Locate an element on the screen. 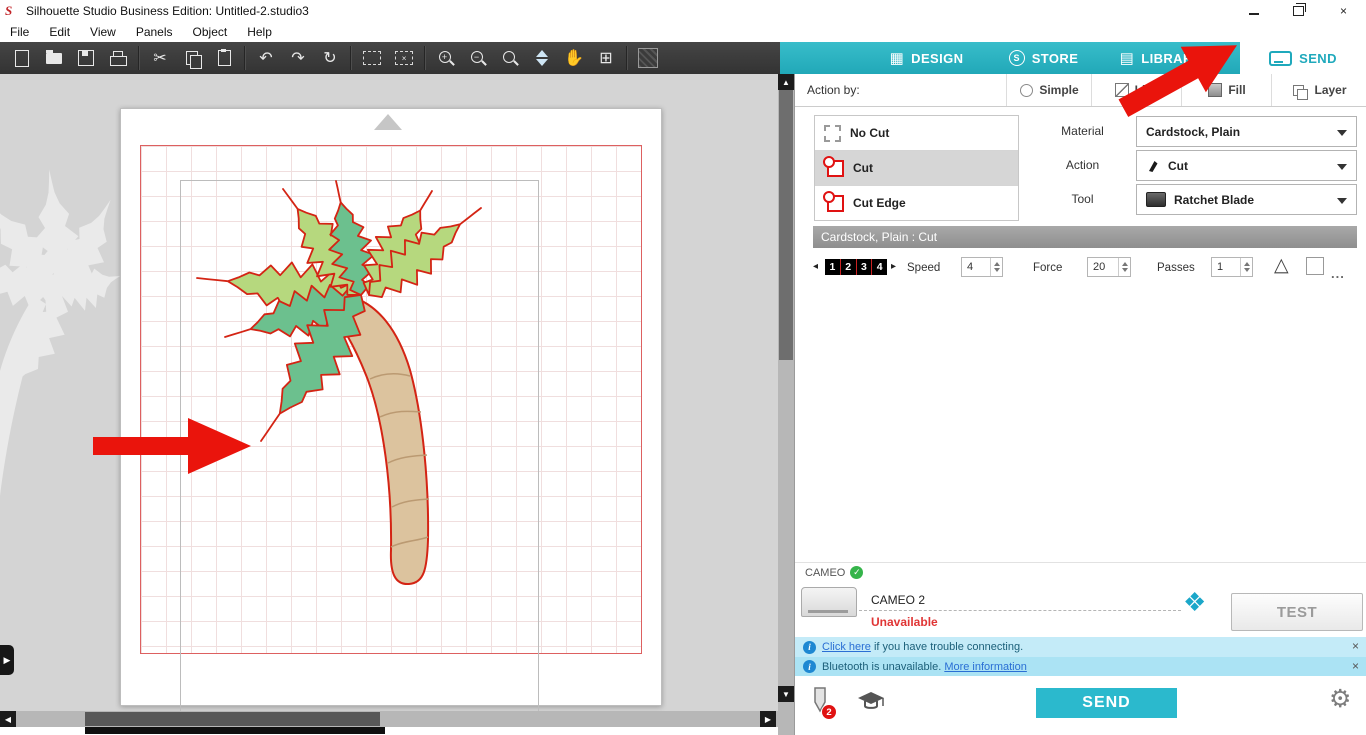  radio-icon is located at coordinates (1027, 90).